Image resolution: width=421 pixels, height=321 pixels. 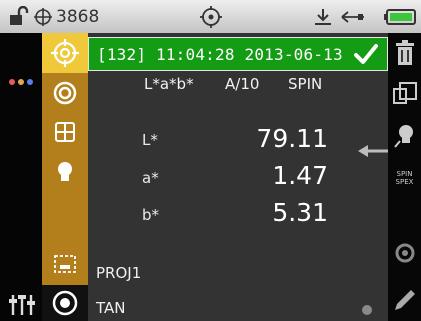 What do you see at coordinates (169, 84) in the screenshot?
I see `color-space-label: L*a*b*` at bounding box center [169, 84].